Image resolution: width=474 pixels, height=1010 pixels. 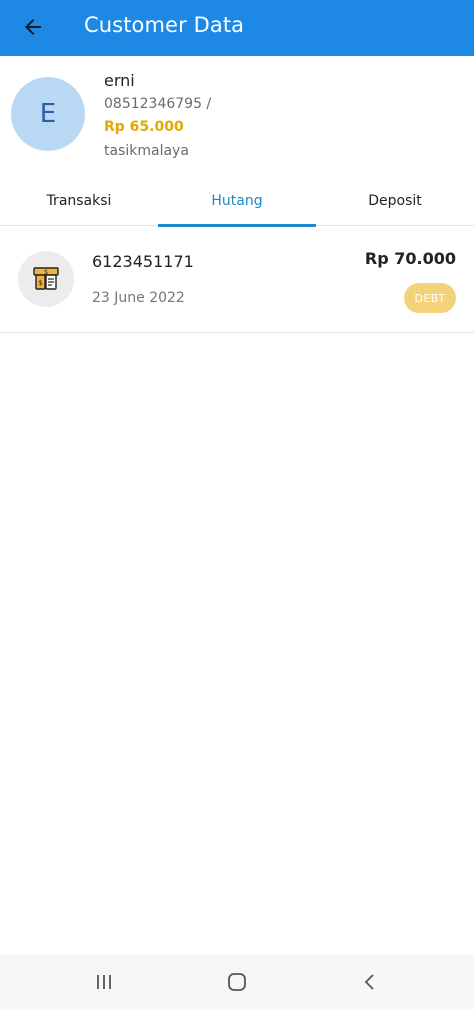 What do you see at coordinates (138, 298) in the screenshot?
I see `transaction-date: 23 June 2022` at bounding box center [138, 298].